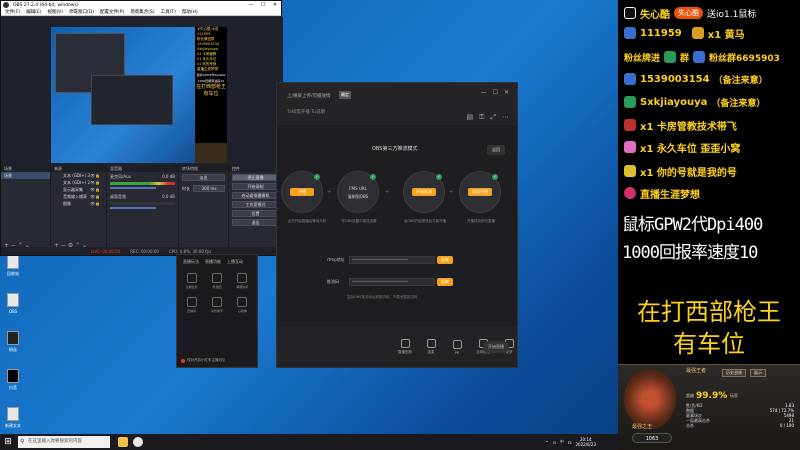 This screenshot has width=800, height=450. Describe the element at coordinates (168, 12) in the screenshot. I see `menu-tools: 工具(T)` at that location.